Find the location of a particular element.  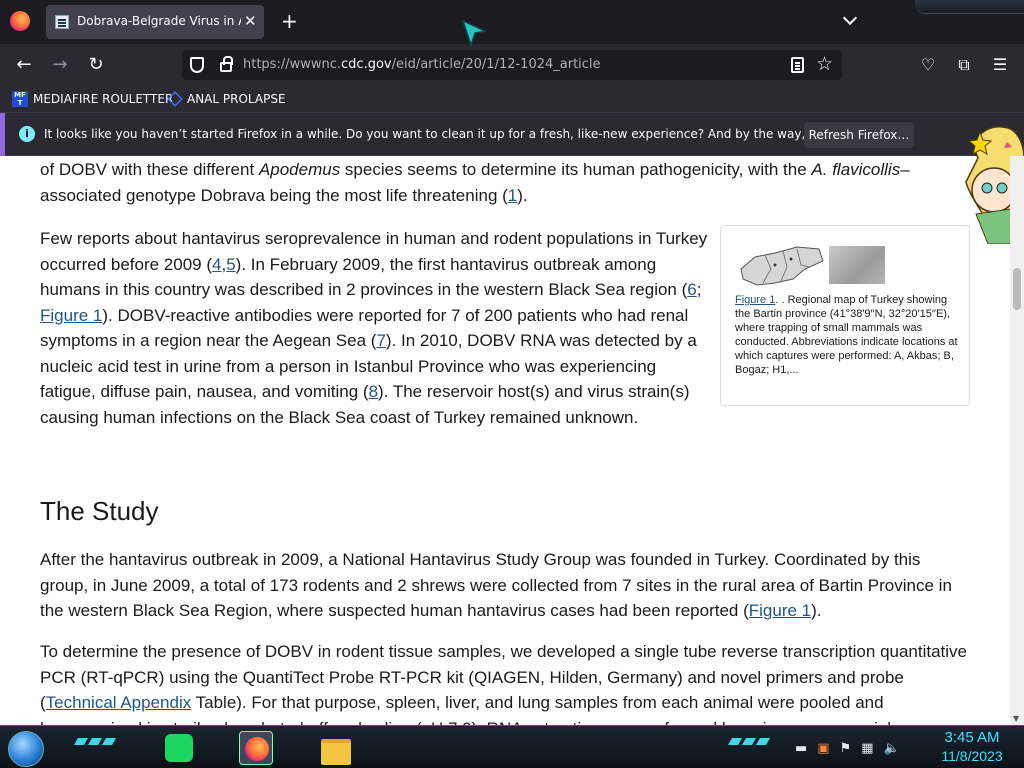

bookmark-mediafire: MF T MEDIAFIRE ROULETTER is located at coordinates (92, 99).